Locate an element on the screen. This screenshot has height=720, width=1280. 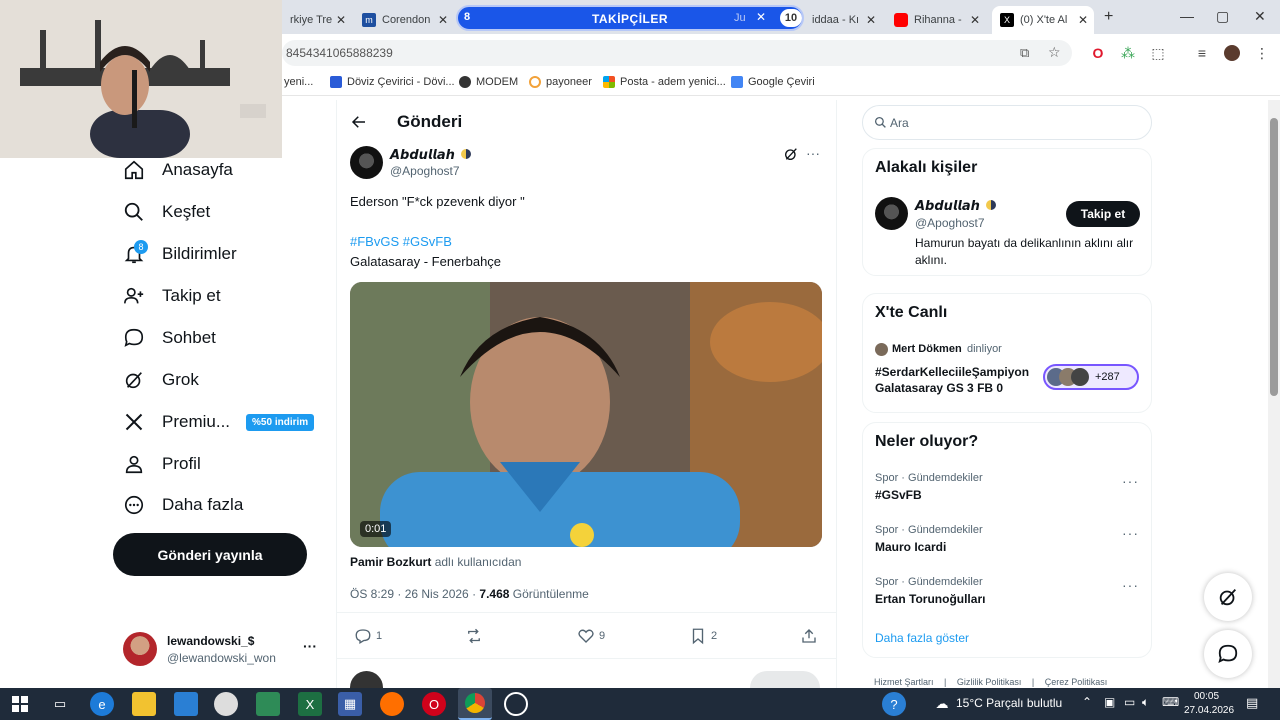
nav-item-notifications: 8 Bildirimler is located at coordinates (179, 254).